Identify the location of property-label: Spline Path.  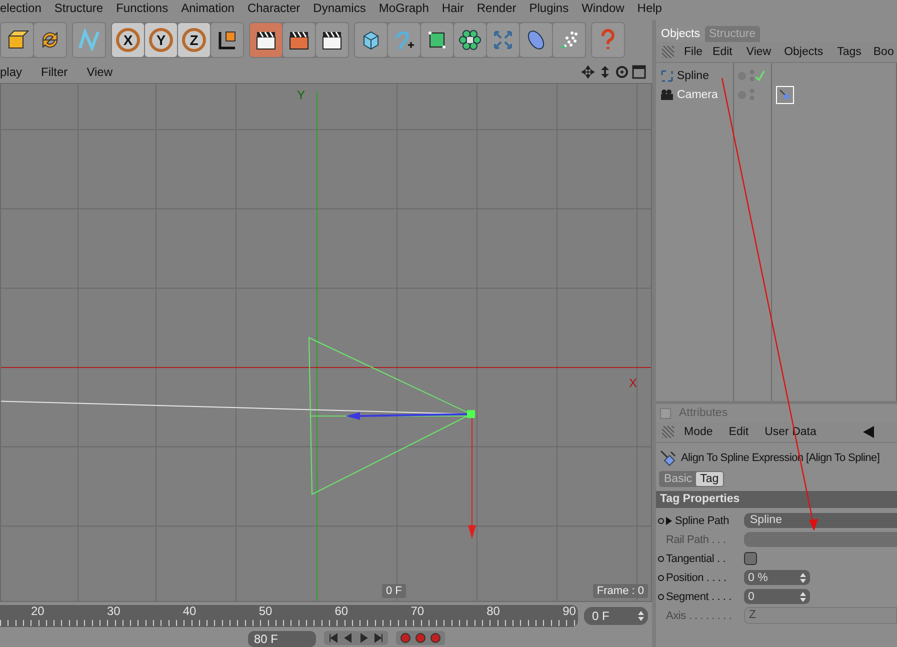
(703, 520).